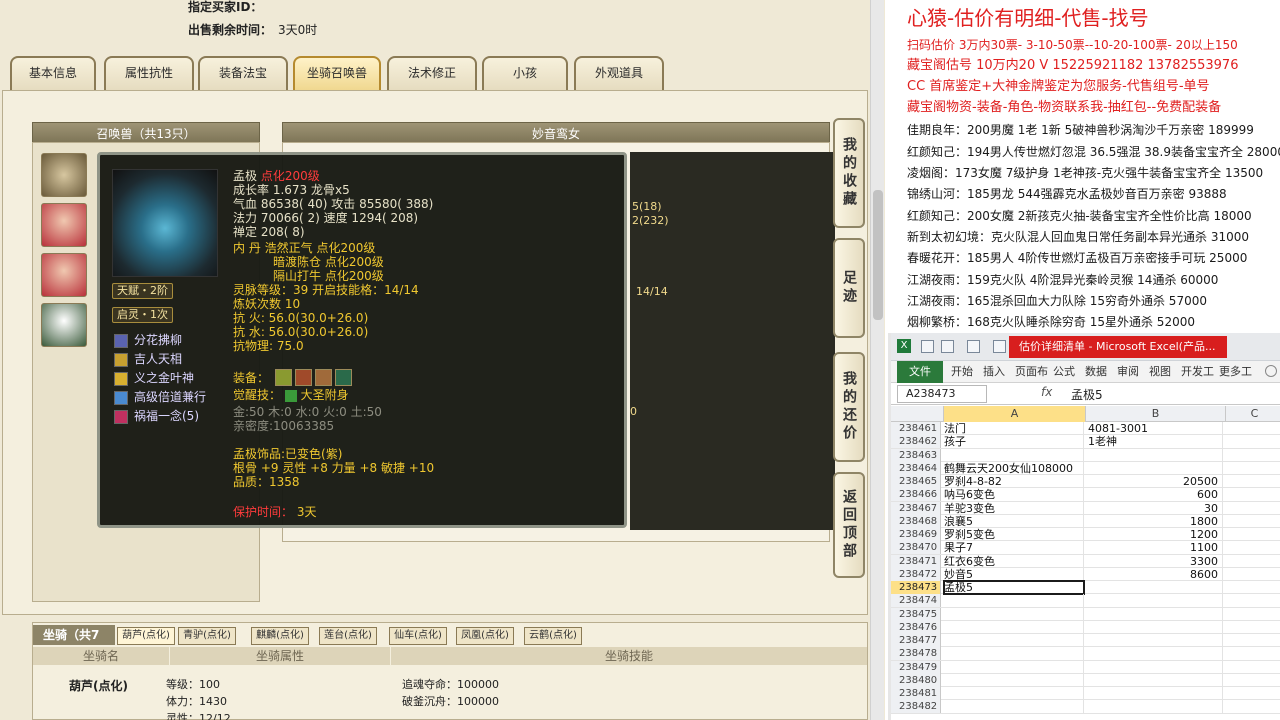  What do you see at coordinates (619, 73) in the screenshot?
I see `tab-appearance: 外观道具` at bounding box center [619, 73].